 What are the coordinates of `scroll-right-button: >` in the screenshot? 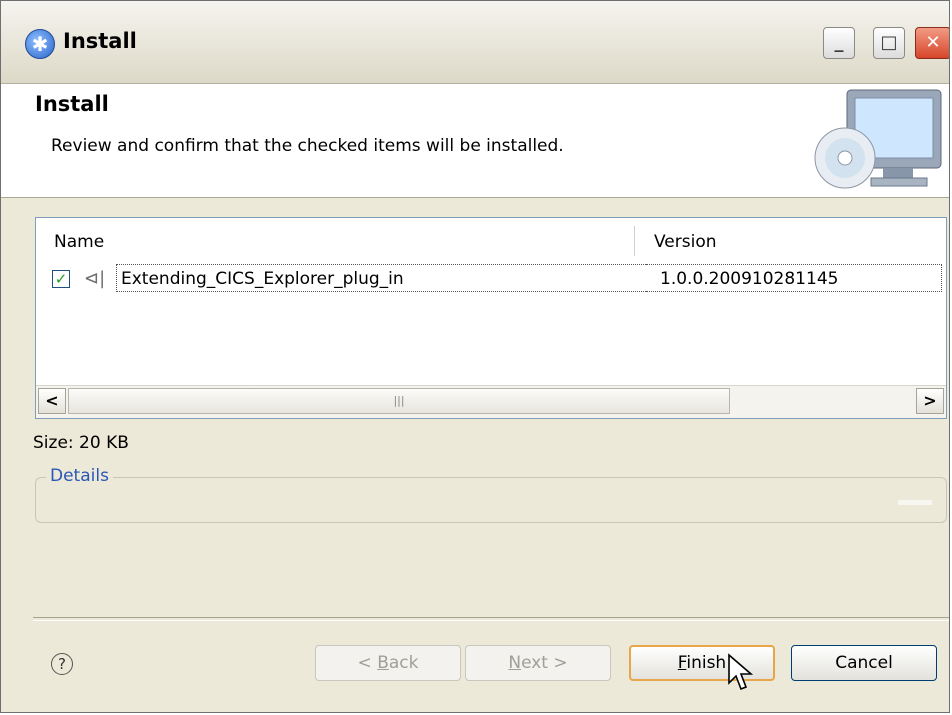 It's located at (930, 401).